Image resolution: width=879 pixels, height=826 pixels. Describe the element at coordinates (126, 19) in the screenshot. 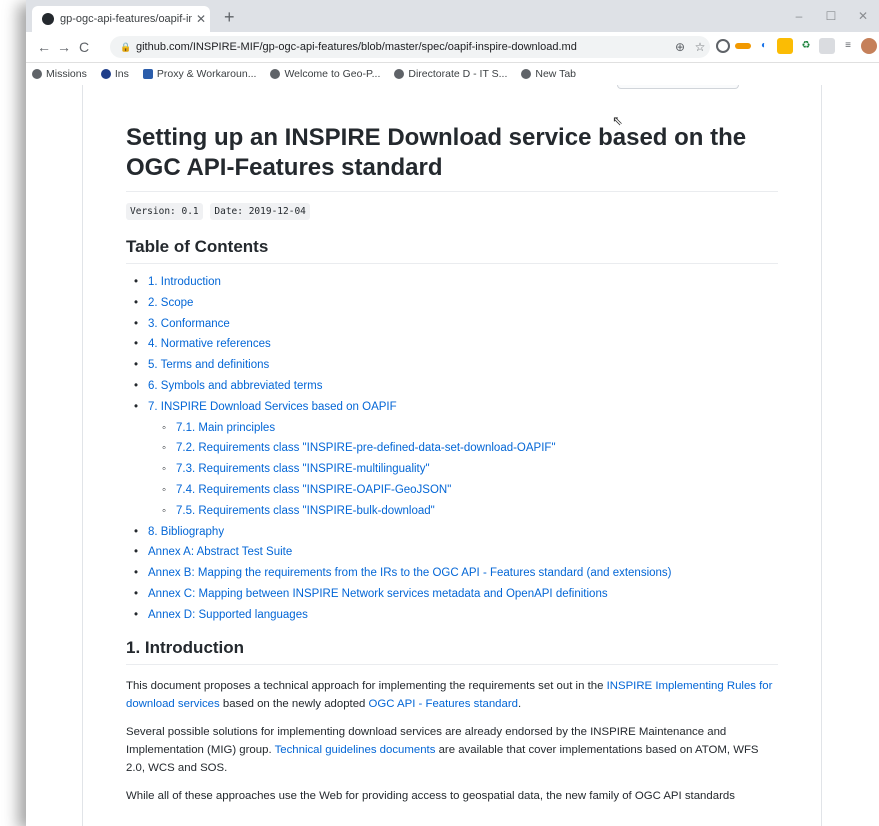

I see `tab-title: gp-ogc-api-features/oapif-inspi` at that location.